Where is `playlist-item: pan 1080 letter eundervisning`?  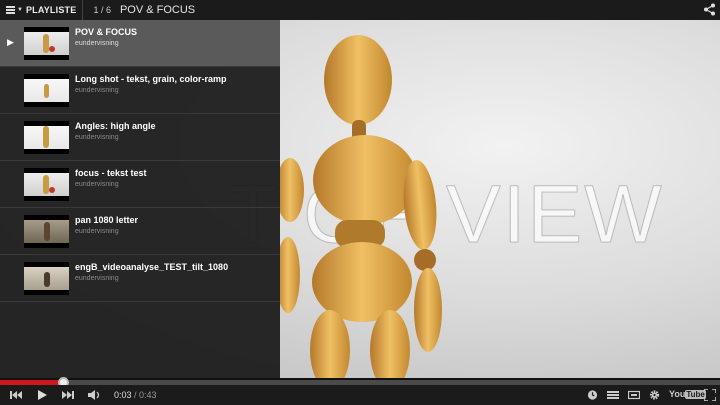 playlist-item: pan 1080 letter eundervisning is located at coordinates (140, 231).